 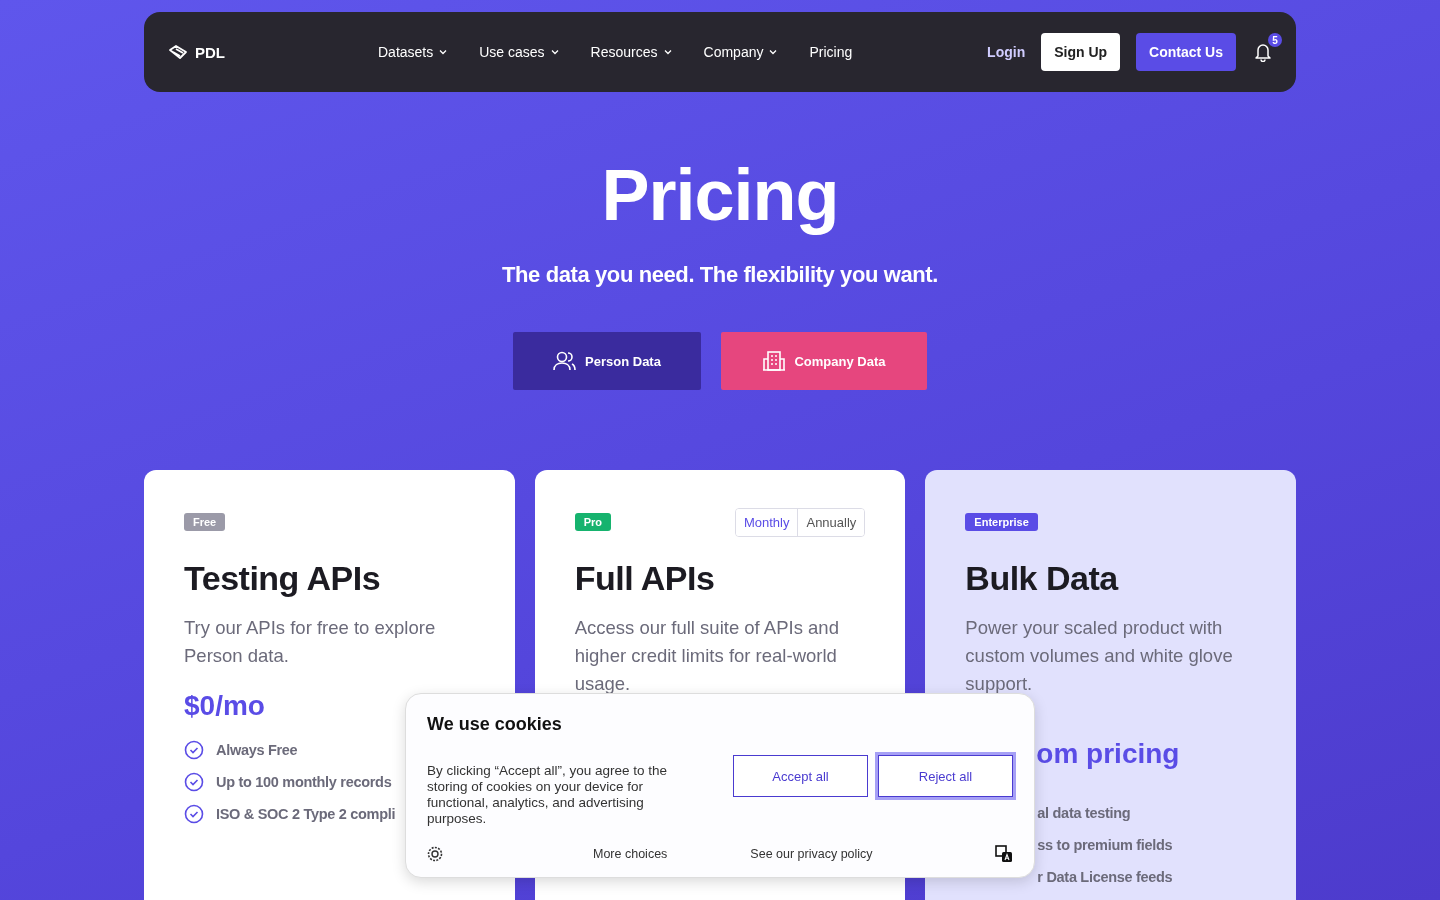 What do you see at coordinates (1275, 40) in the screenshot?
I see `notification-badge: 5` at bounding box center [1275, 40].